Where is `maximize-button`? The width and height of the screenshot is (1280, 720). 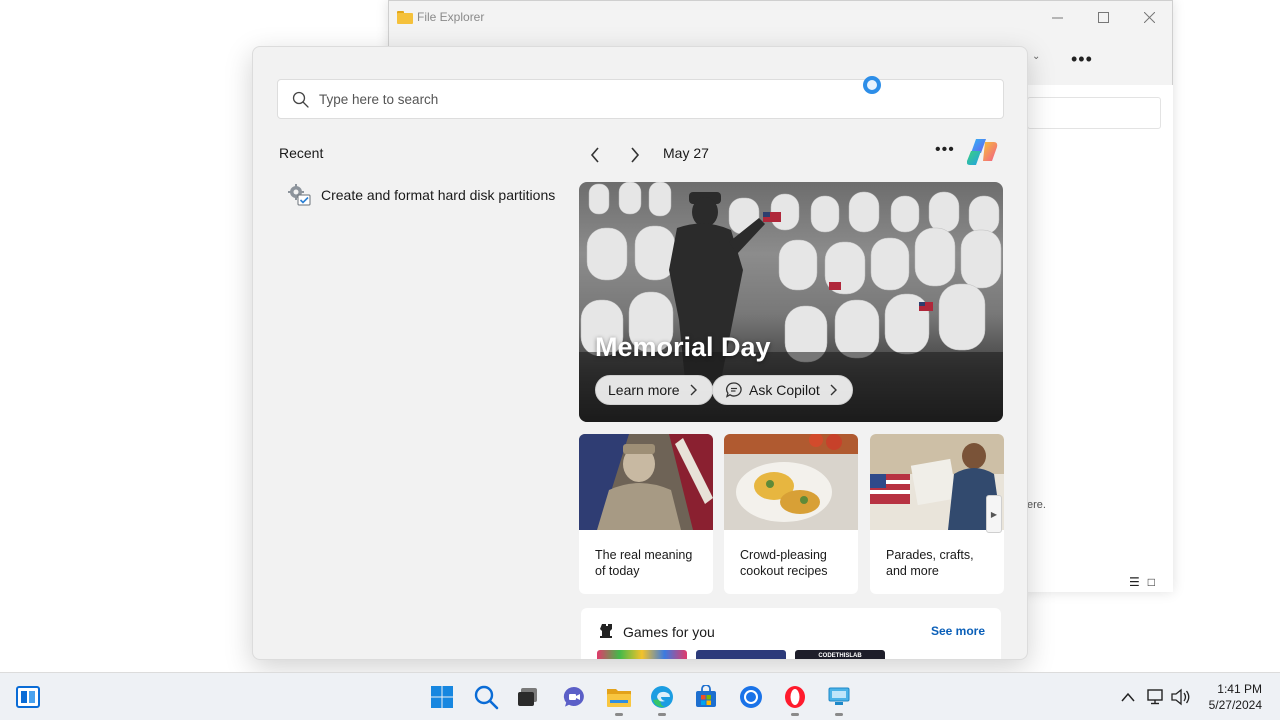
maximize-button is located at coordinates (1103, 17).